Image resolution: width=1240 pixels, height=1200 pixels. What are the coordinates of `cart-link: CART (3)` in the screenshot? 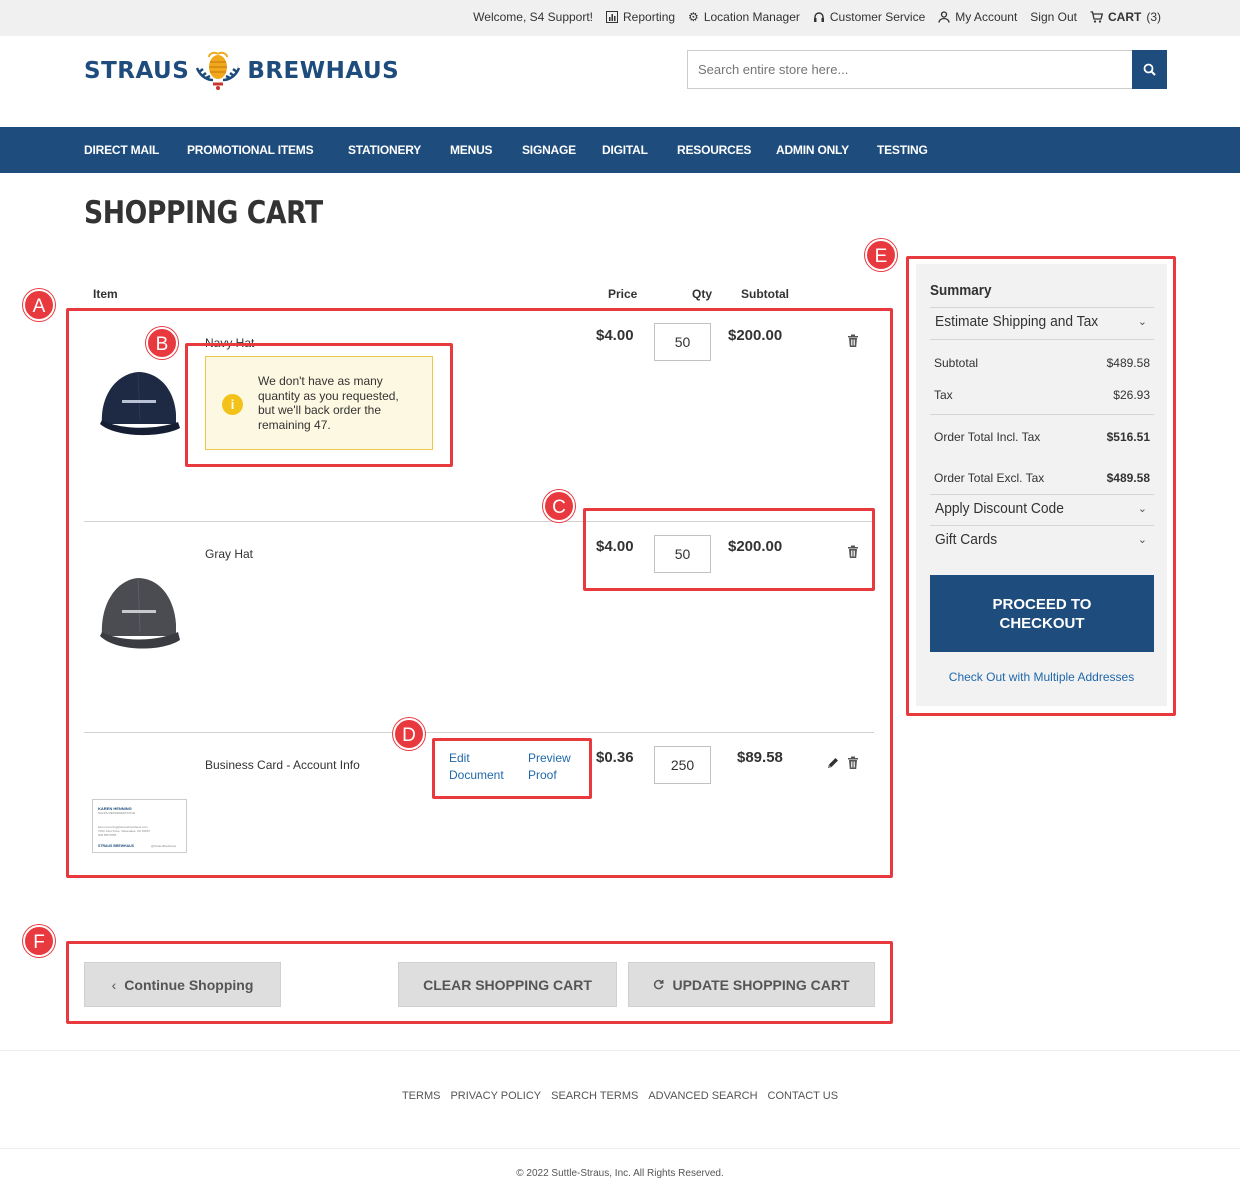 It's located at (1125, 17).